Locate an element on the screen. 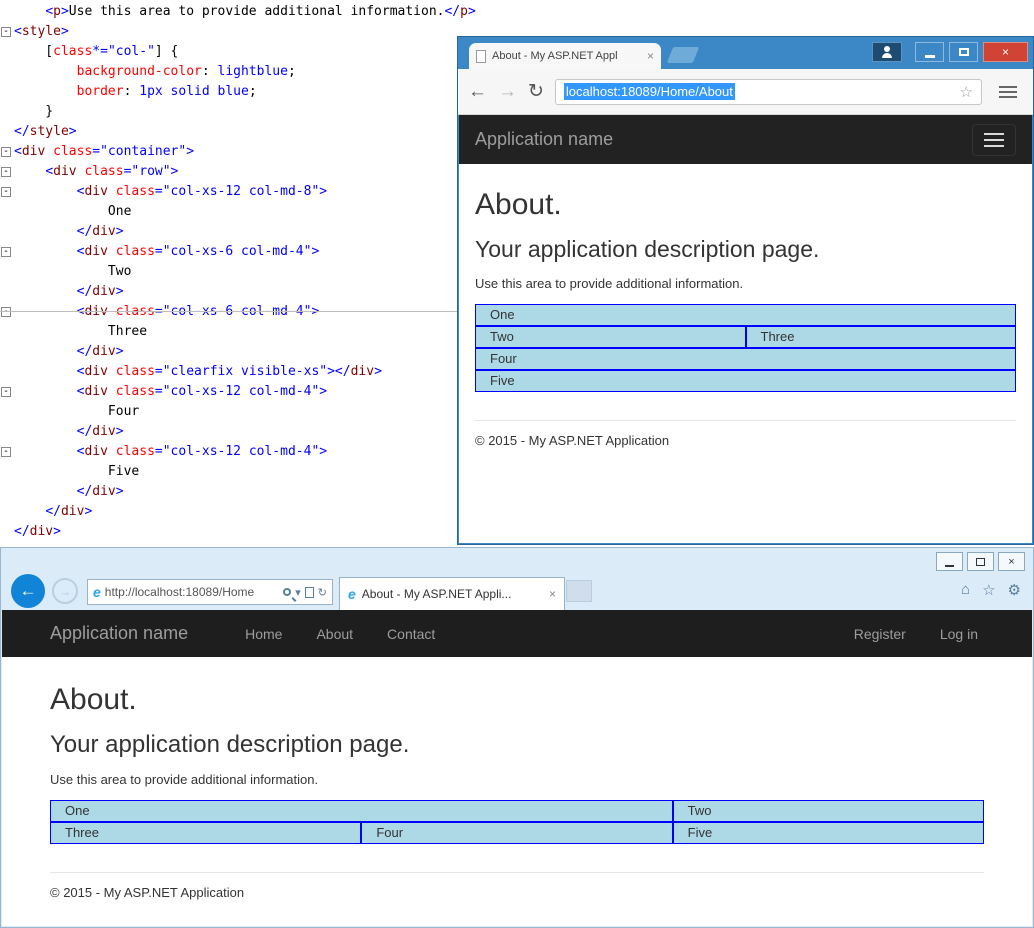  compatibility-icon is located at coordinates (309, 592).